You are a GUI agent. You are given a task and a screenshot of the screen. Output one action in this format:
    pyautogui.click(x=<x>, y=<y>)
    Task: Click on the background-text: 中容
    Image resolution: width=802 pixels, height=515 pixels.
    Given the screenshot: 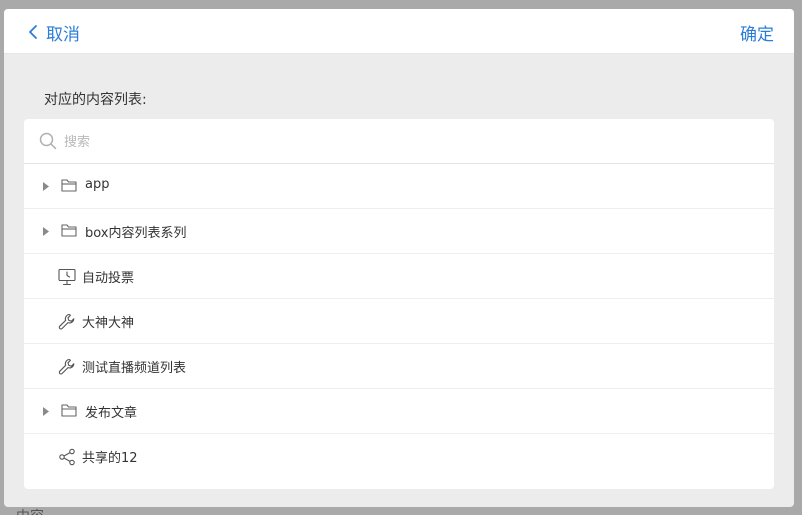 What is the action you would take?
    pyautogui.click(x=30, y=510)
    